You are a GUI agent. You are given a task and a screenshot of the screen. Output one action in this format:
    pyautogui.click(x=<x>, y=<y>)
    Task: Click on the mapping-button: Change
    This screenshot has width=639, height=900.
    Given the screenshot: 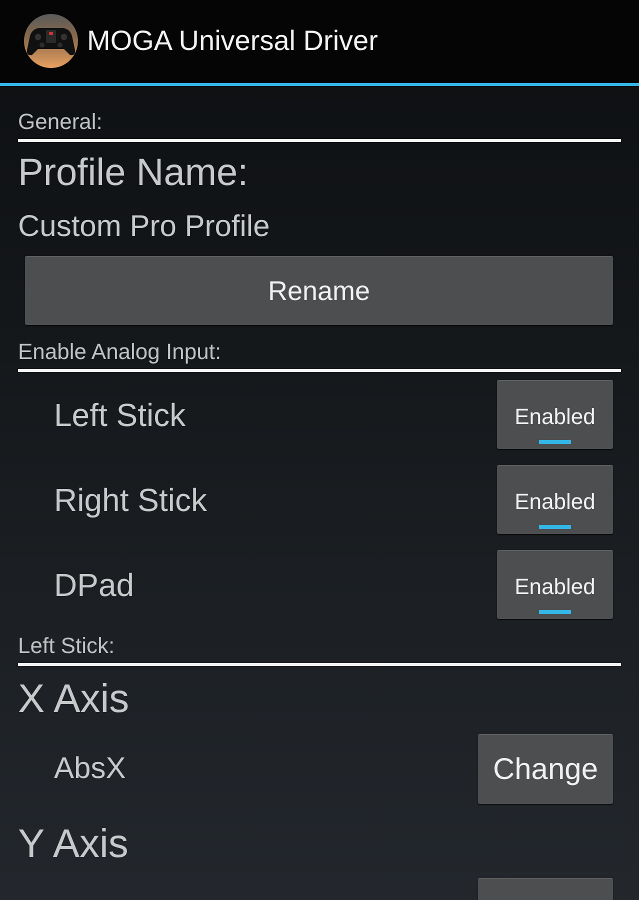 What is the action you would take?
    pyautogui.click(x=545, y=769)
    